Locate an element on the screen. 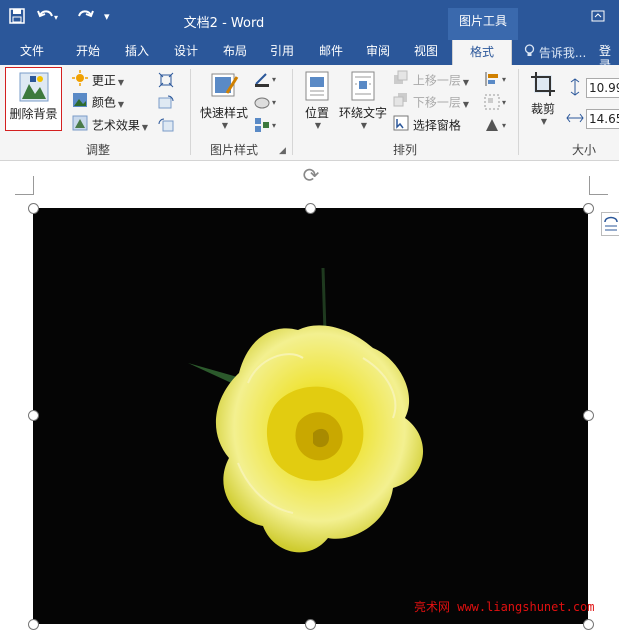  watermark-text: 亮术网 www.liangshunet.com is located at coordinates (504, 607).